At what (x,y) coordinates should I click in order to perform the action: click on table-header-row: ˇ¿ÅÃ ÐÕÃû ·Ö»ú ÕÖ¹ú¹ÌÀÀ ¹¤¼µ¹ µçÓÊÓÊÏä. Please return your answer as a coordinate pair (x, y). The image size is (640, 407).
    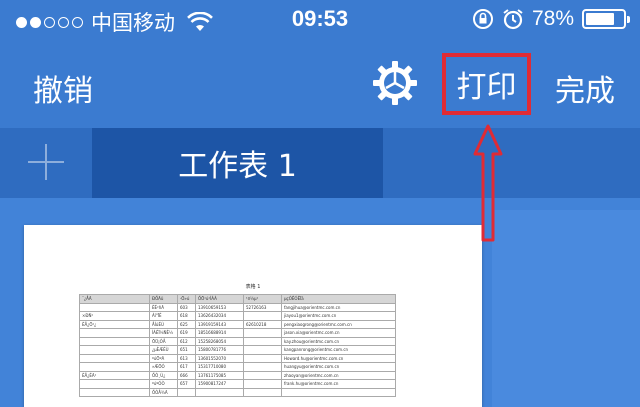
    Looking at the image, I should click on (237, 299).